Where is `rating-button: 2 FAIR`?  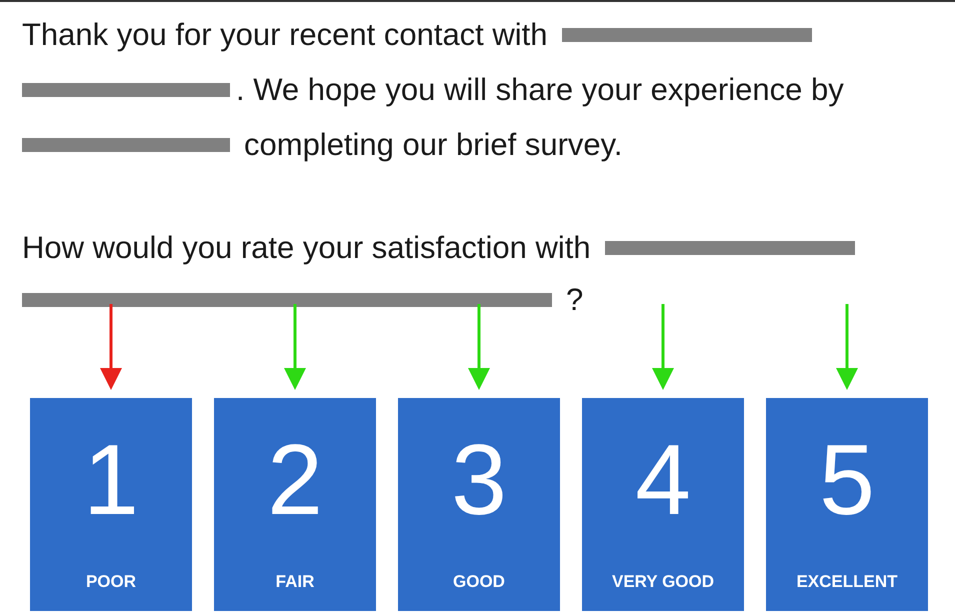
rating-button: 2 FAIR is located at coordinates (295, 504).